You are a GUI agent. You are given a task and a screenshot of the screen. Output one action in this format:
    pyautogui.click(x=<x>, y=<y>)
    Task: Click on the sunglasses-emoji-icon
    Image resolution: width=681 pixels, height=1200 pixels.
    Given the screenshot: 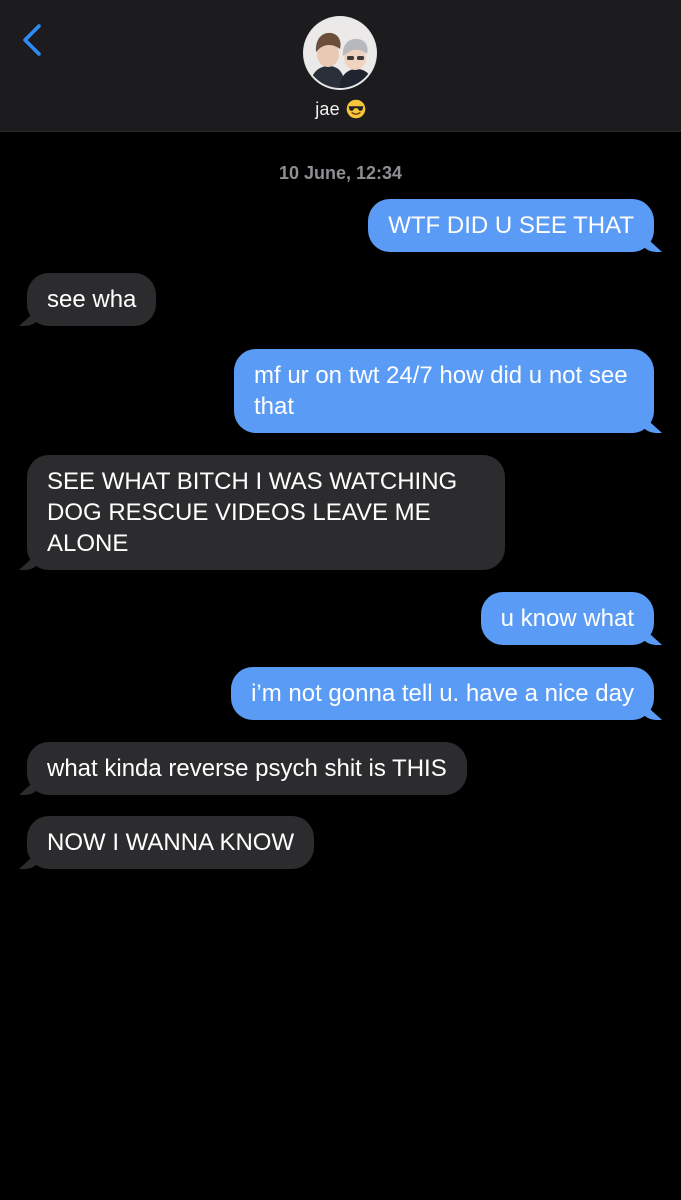 What is the action you would take?
    pyautogui.click(x=356, y=109)
    